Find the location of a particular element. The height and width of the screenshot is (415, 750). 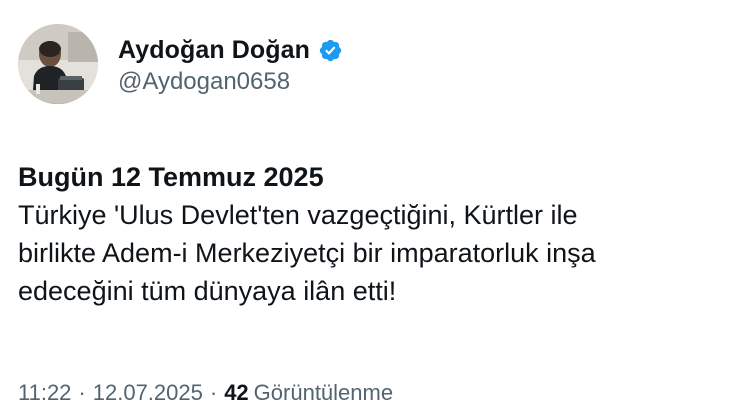

verified-badge-icon is located at coordinates (330, 50).